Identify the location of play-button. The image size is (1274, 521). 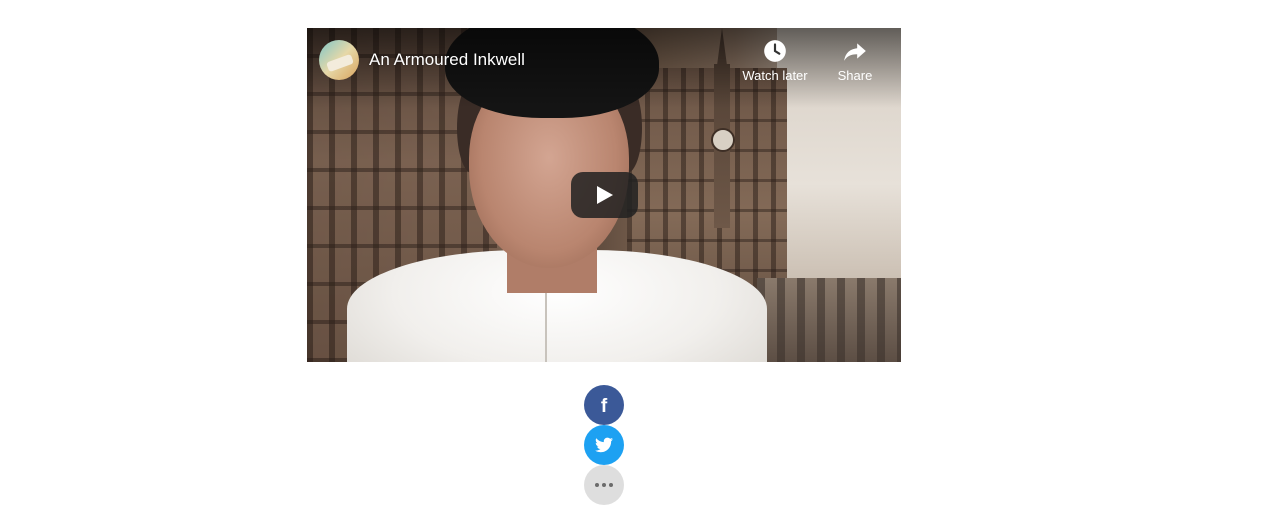
(604, 195).